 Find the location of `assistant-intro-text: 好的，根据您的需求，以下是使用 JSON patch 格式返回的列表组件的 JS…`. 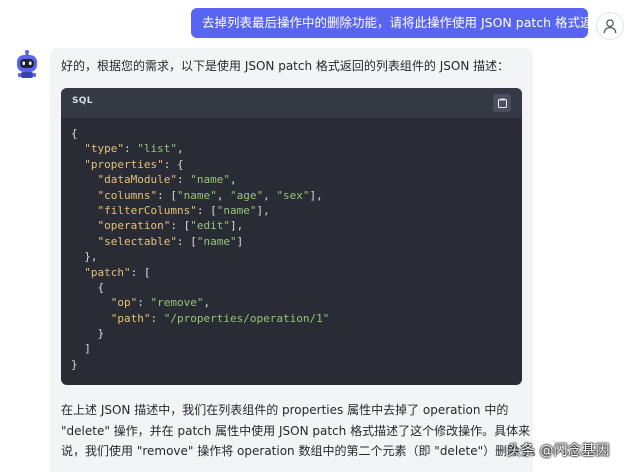

assistant-intro-text: 好的，根据您的需求，以下是使用 JSON patch 格式返回的列表组件的 JS… is located at coordinates (285, 66).